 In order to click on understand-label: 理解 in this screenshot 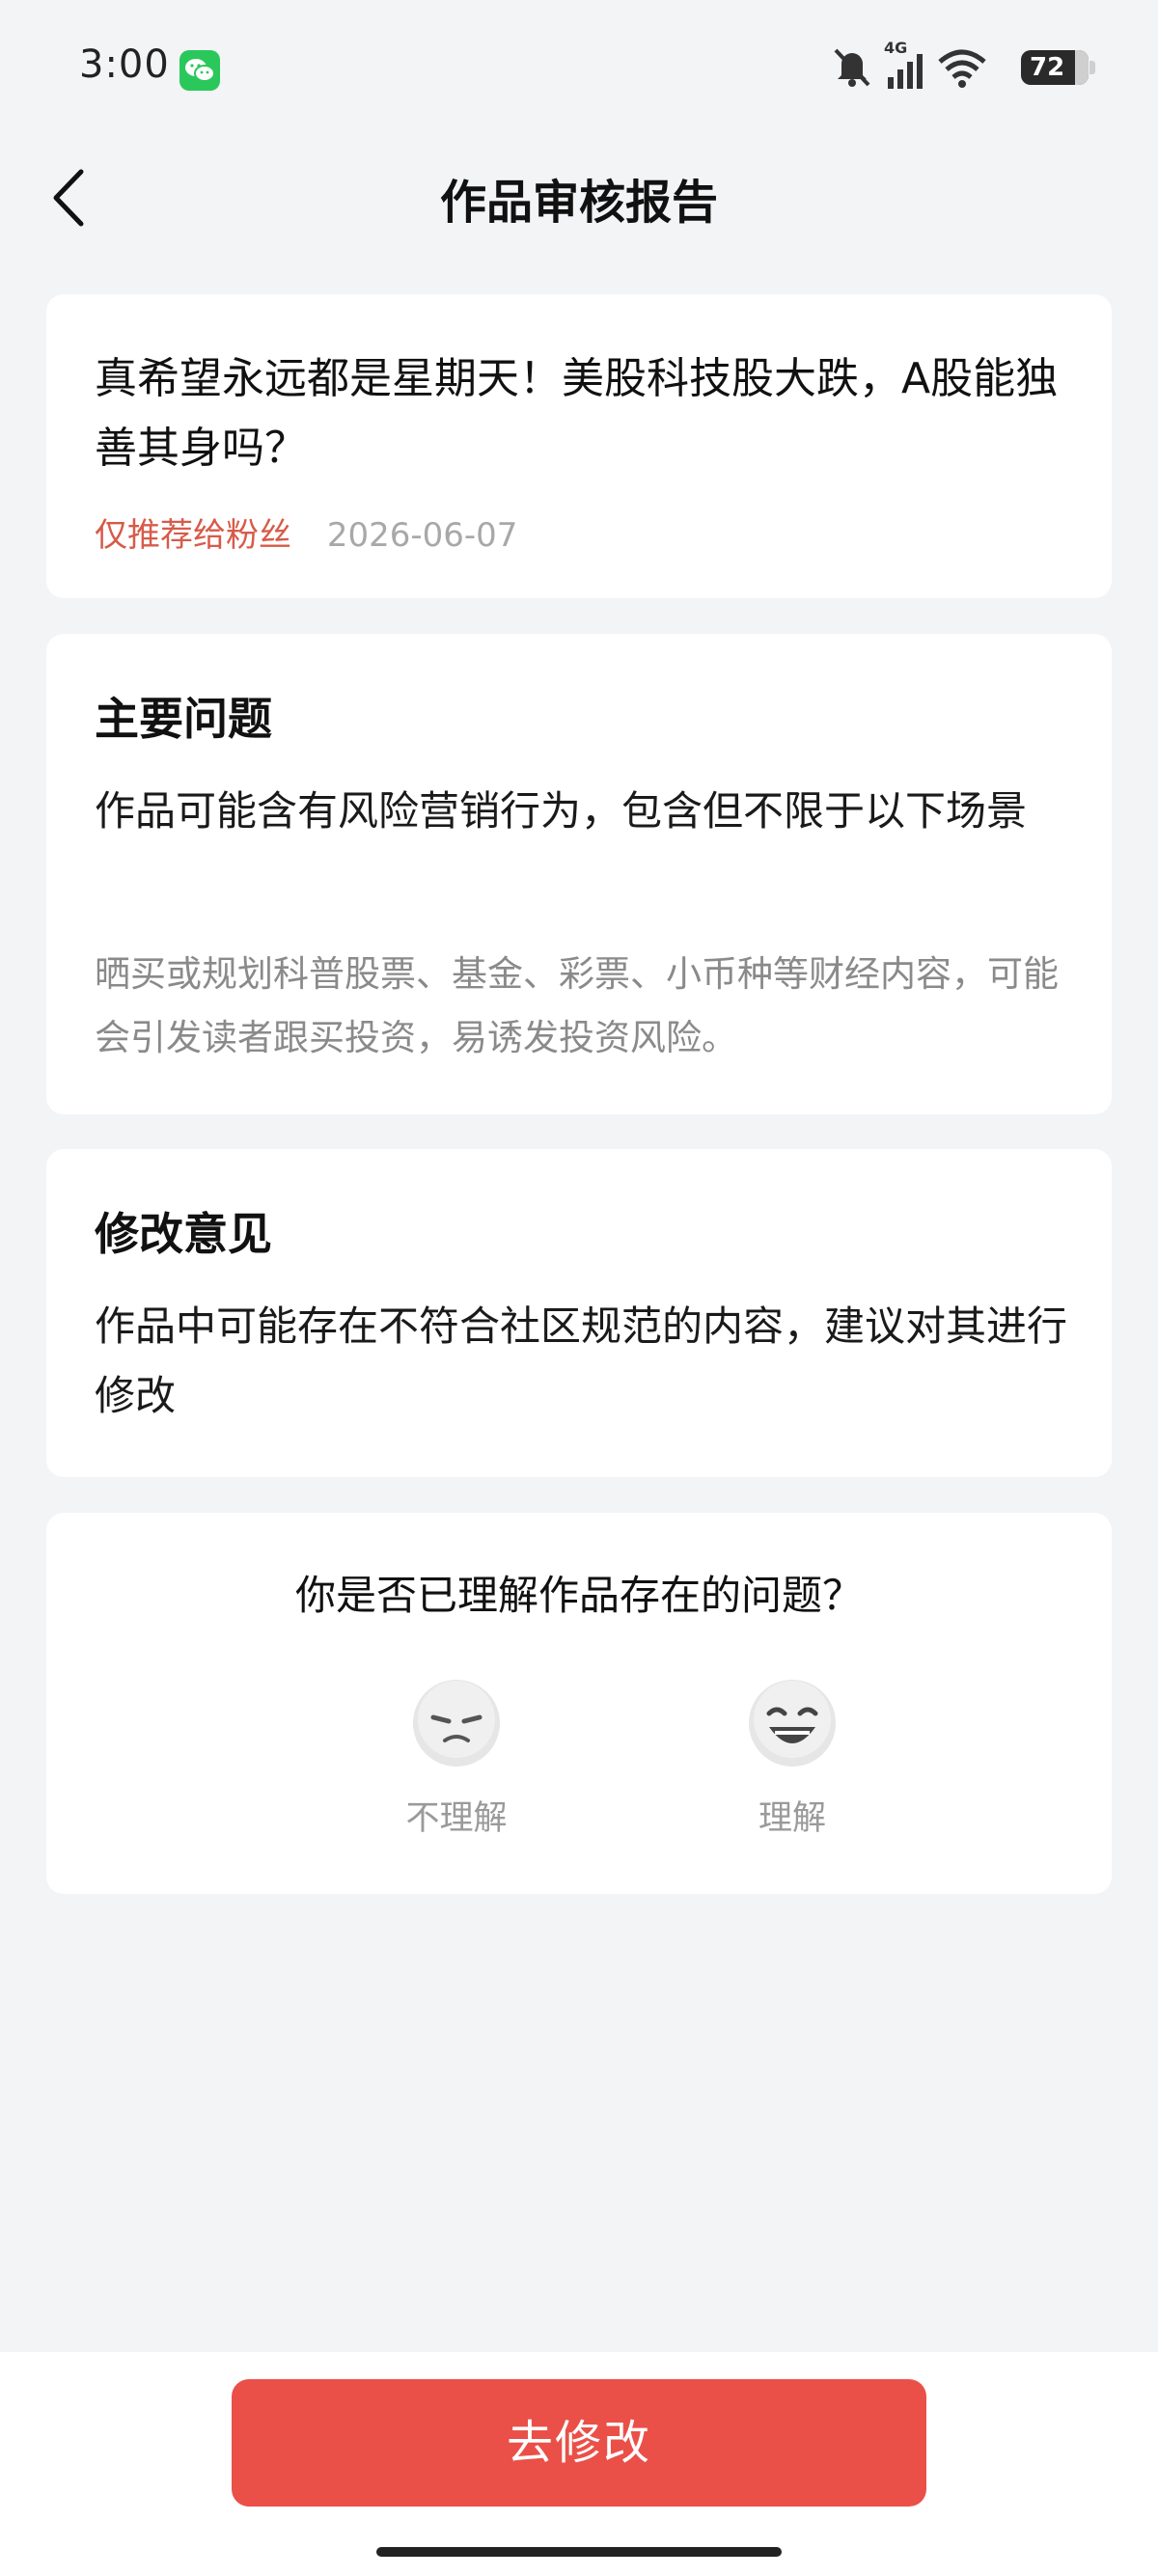, I will do `click(792, 1819)`.